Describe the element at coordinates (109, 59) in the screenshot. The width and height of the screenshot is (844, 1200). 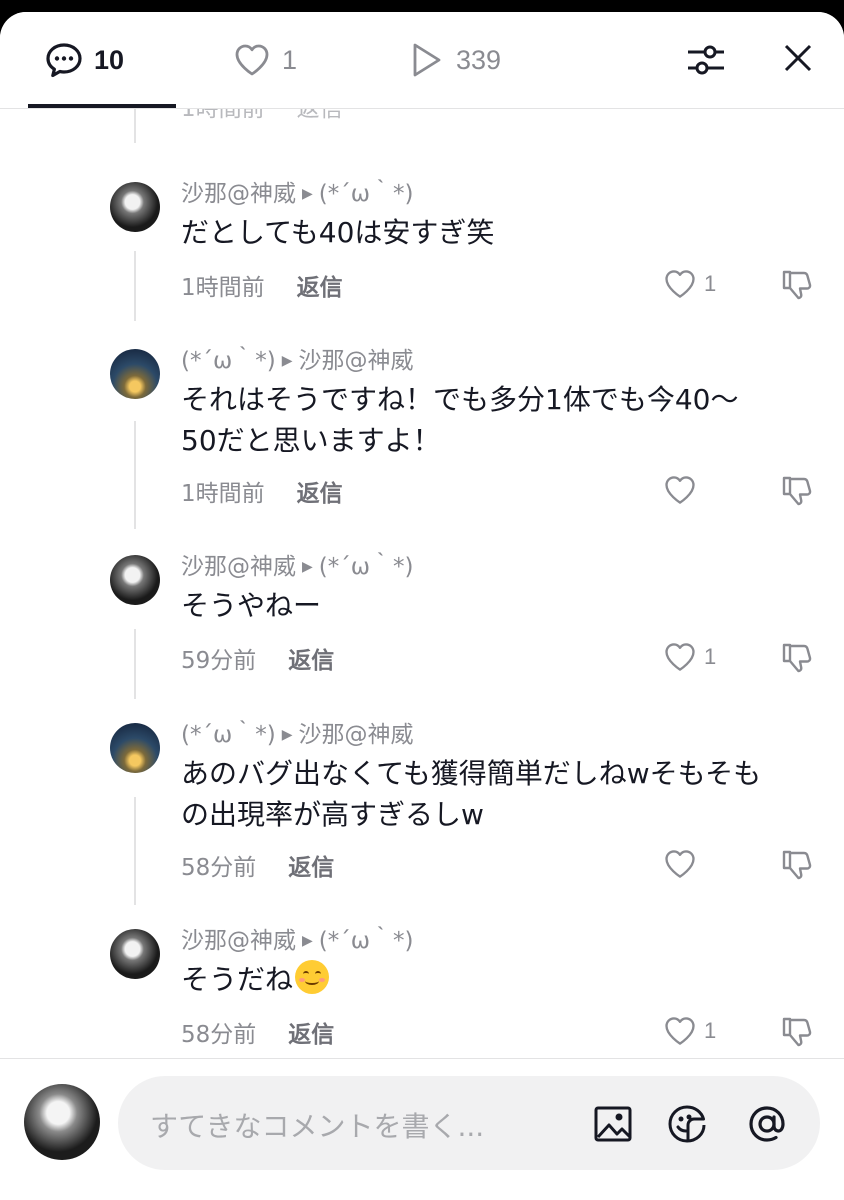
I see `comments-count: 10` at that location.